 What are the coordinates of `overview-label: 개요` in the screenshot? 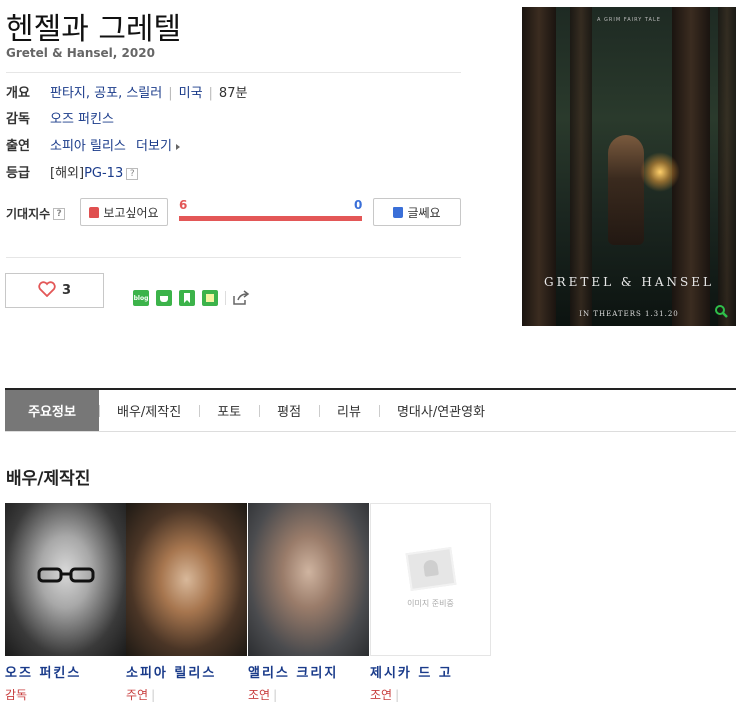 It's located at (18, 93).